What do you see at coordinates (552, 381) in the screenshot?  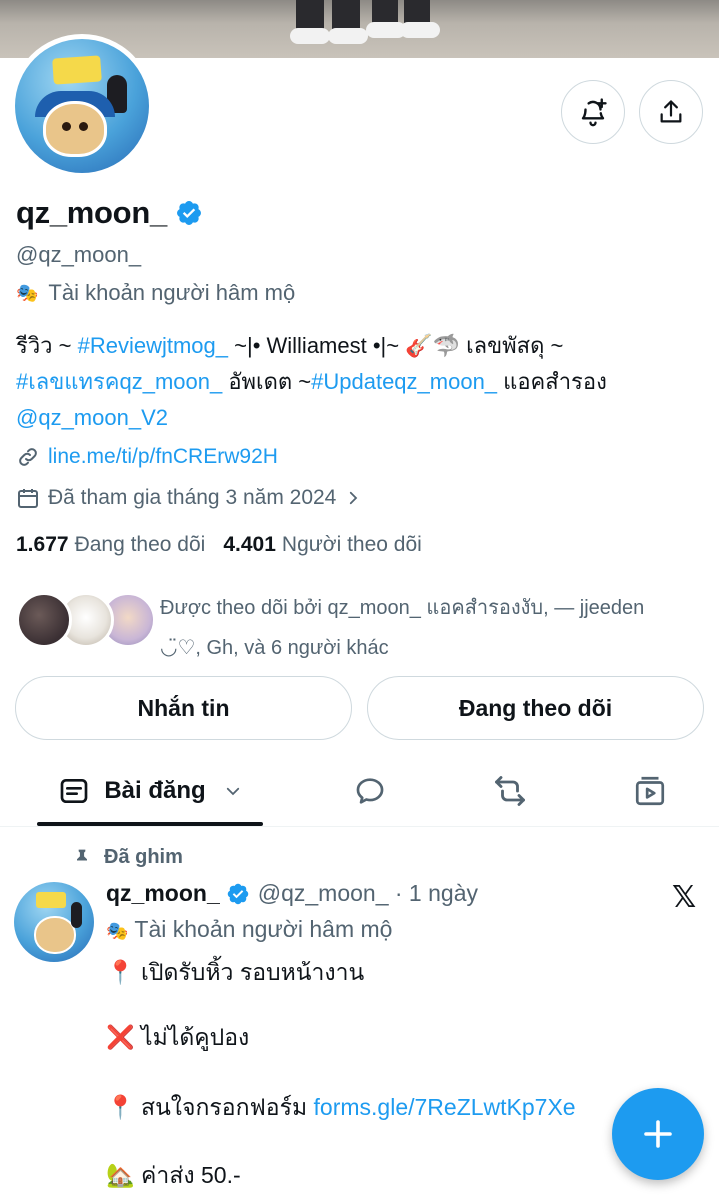 I see `bio-text: แอคสำรอง` at bounding box center [552, 381].